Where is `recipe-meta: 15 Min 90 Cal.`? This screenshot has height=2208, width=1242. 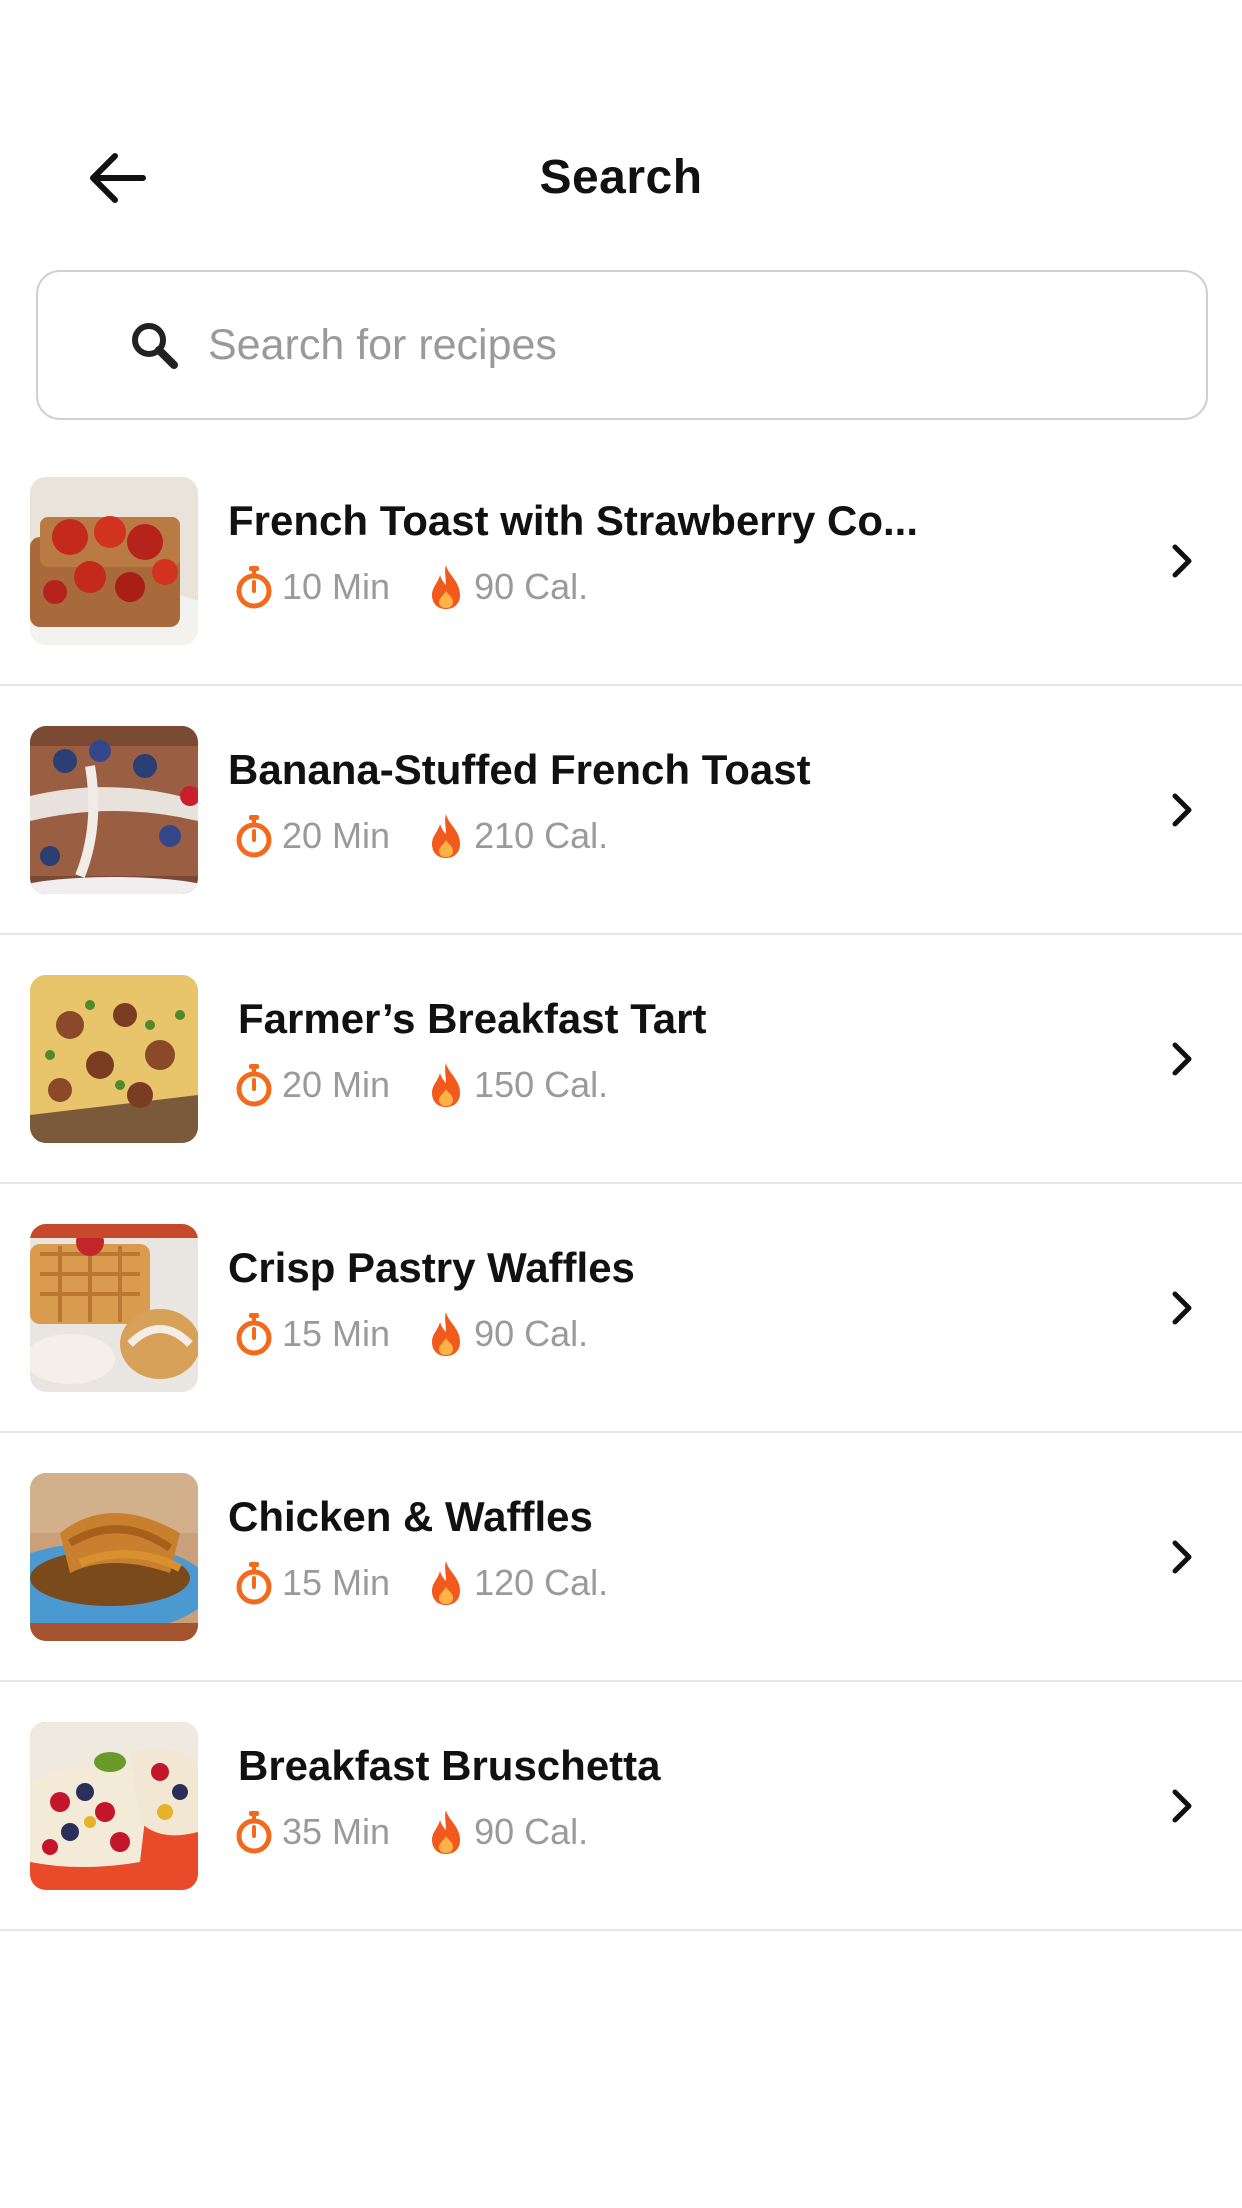 recipe-meta: 15 Min 90 Cal. is located at coordinates (410, 1334).